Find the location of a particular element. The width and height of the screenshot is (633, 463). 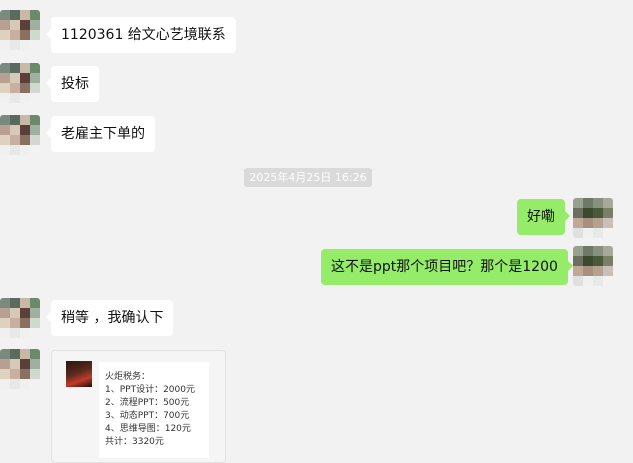

message-timestamp: 2025年4月25日 16:26 is located at coordinates (308, 177).